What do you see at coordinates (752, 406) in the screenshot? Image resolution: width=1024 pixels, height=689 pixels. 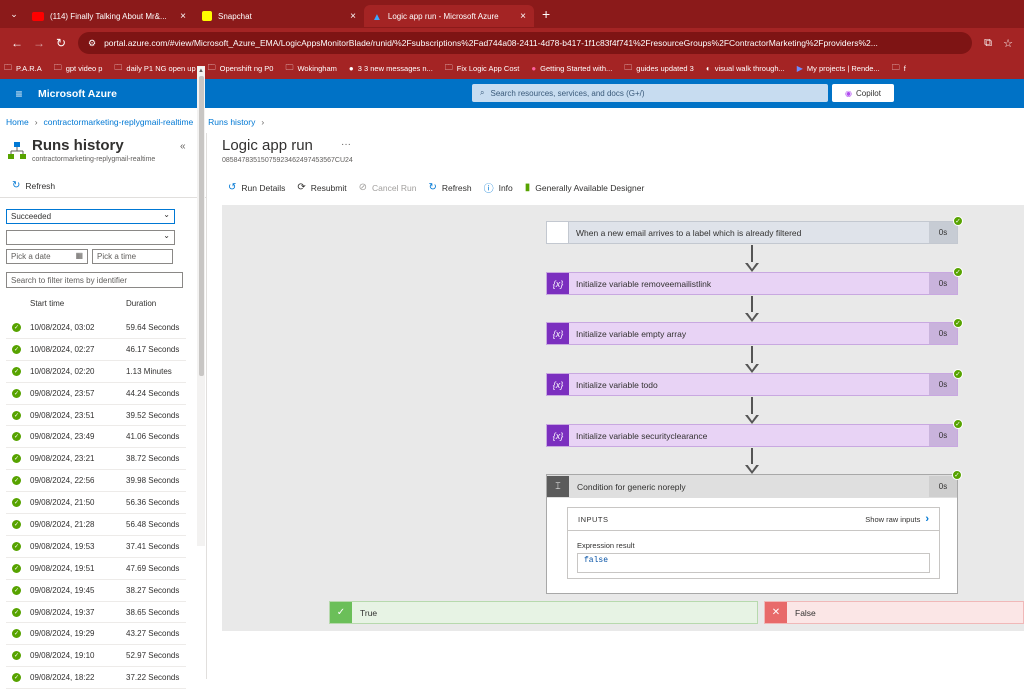 I see `connector-line` at bounding box center [752, 406].